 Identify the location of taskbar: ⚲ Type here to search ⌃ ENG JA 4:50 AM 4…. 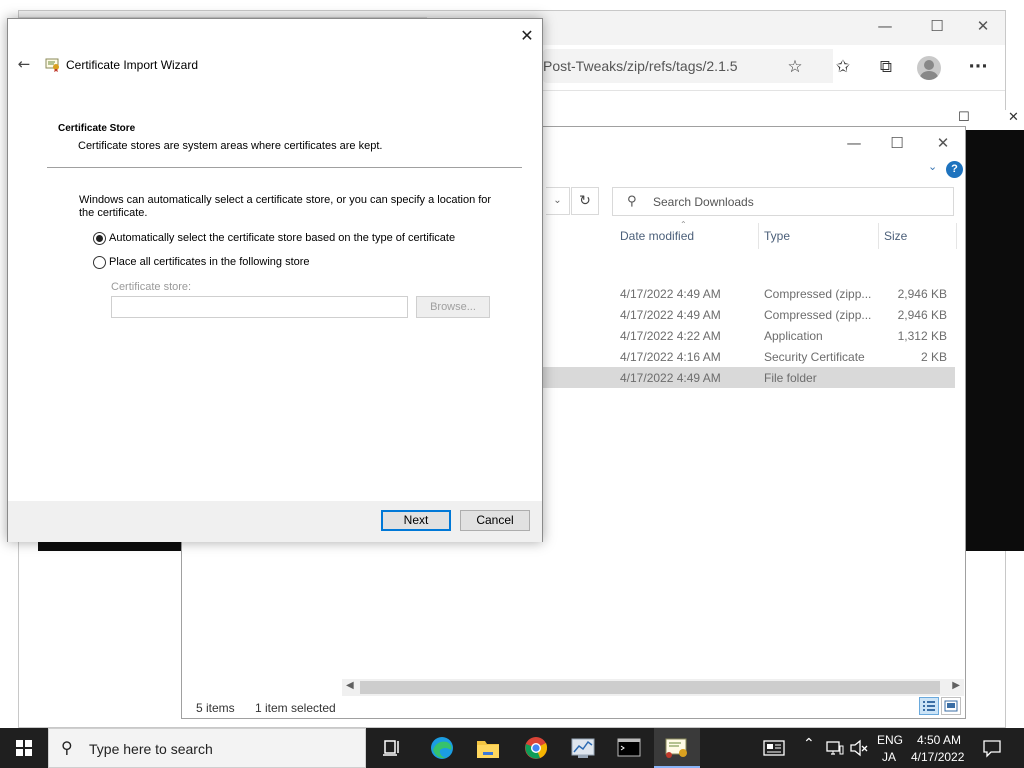
(512, 748).